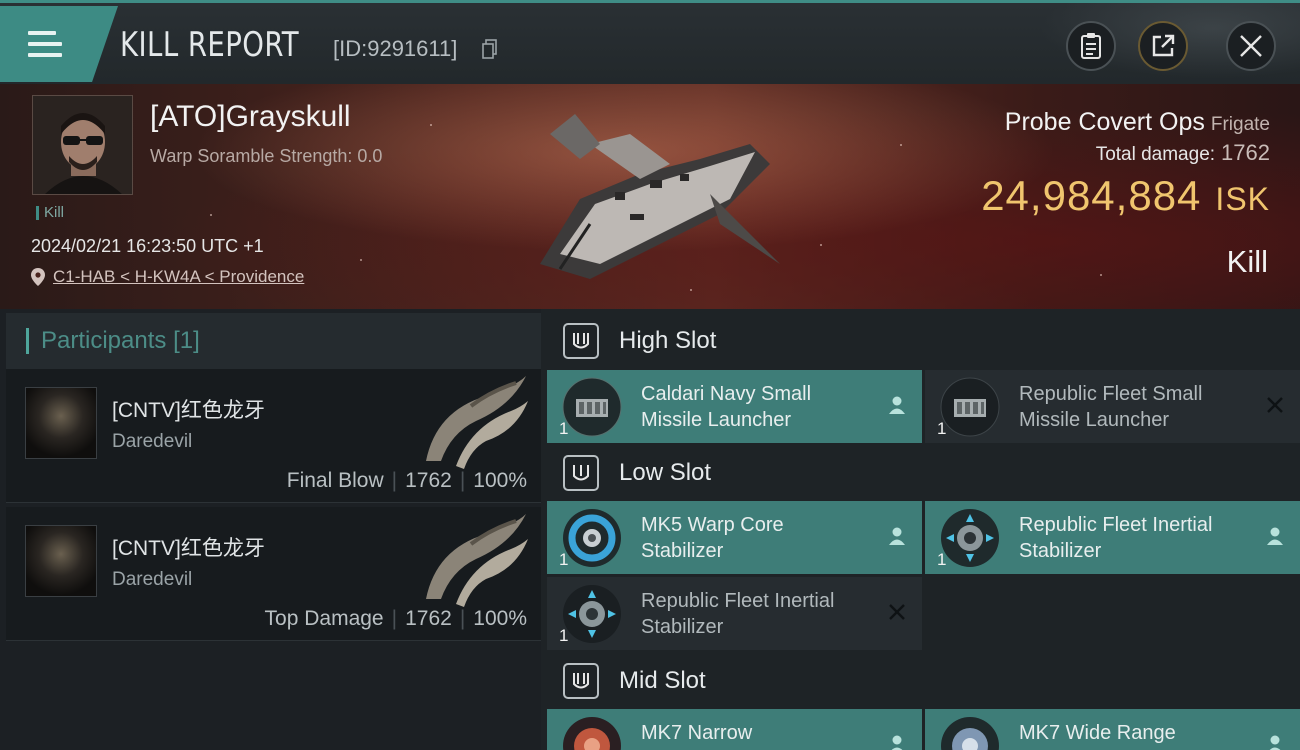  I want to click on header-accent-bar, so click(27, 341).